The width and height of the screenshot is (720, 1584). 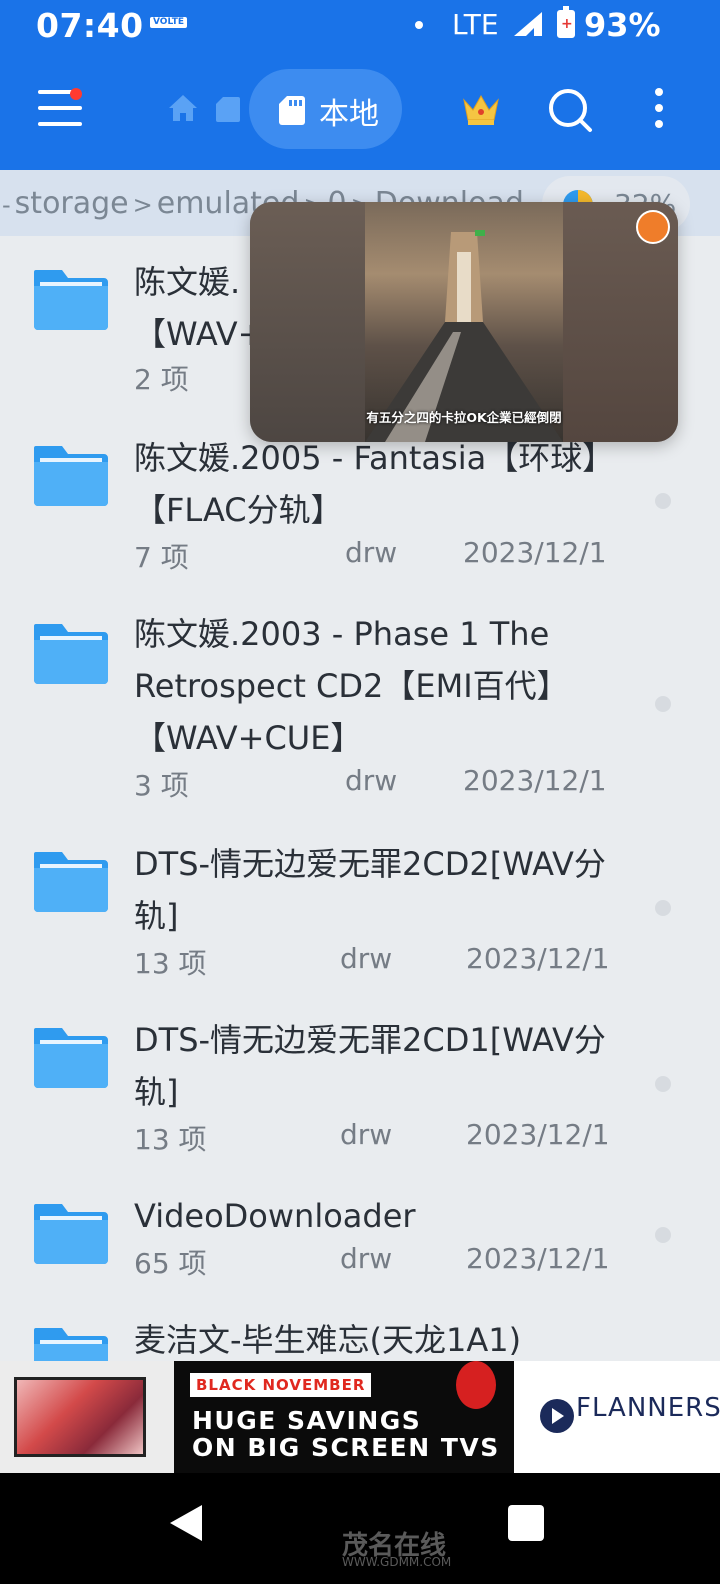 What do you see at coordinates (481, 110) in the screenshot?
I see `crown-icon` at bounding box center [481, 110].